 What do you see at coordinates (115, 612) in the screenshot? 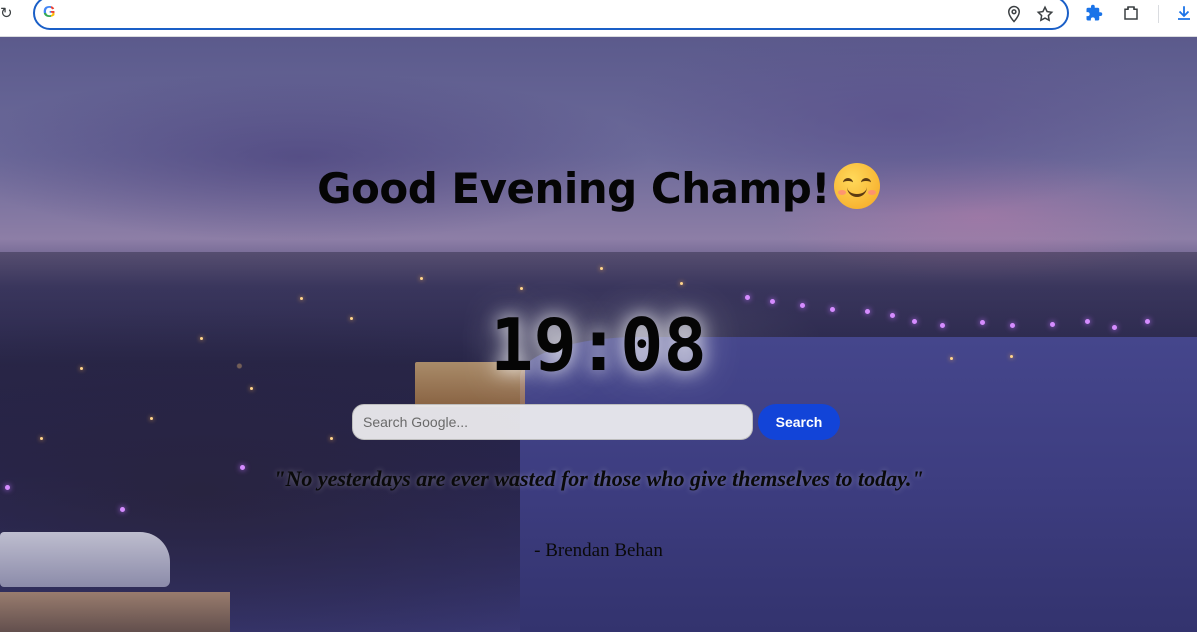
I see `pier` at bounding box center [115, 612].